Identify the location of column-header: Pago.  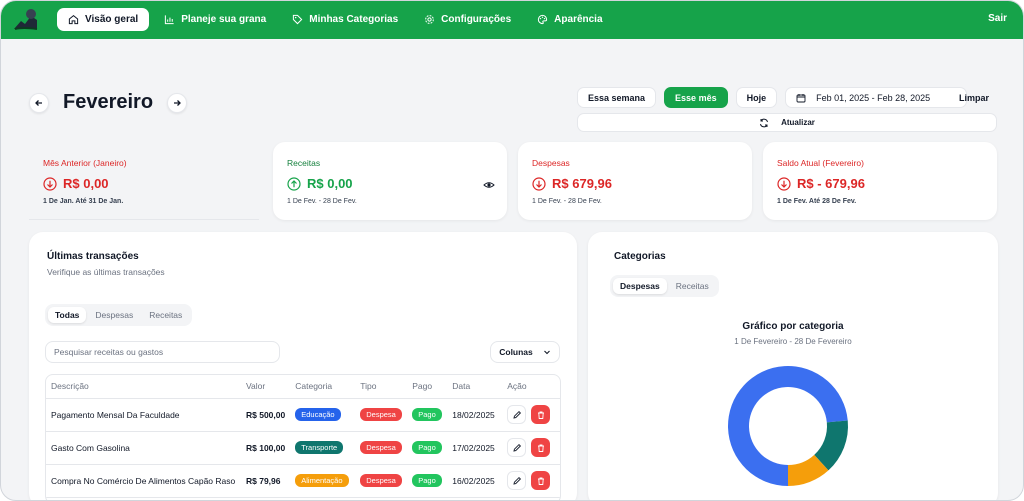
(427, 387).